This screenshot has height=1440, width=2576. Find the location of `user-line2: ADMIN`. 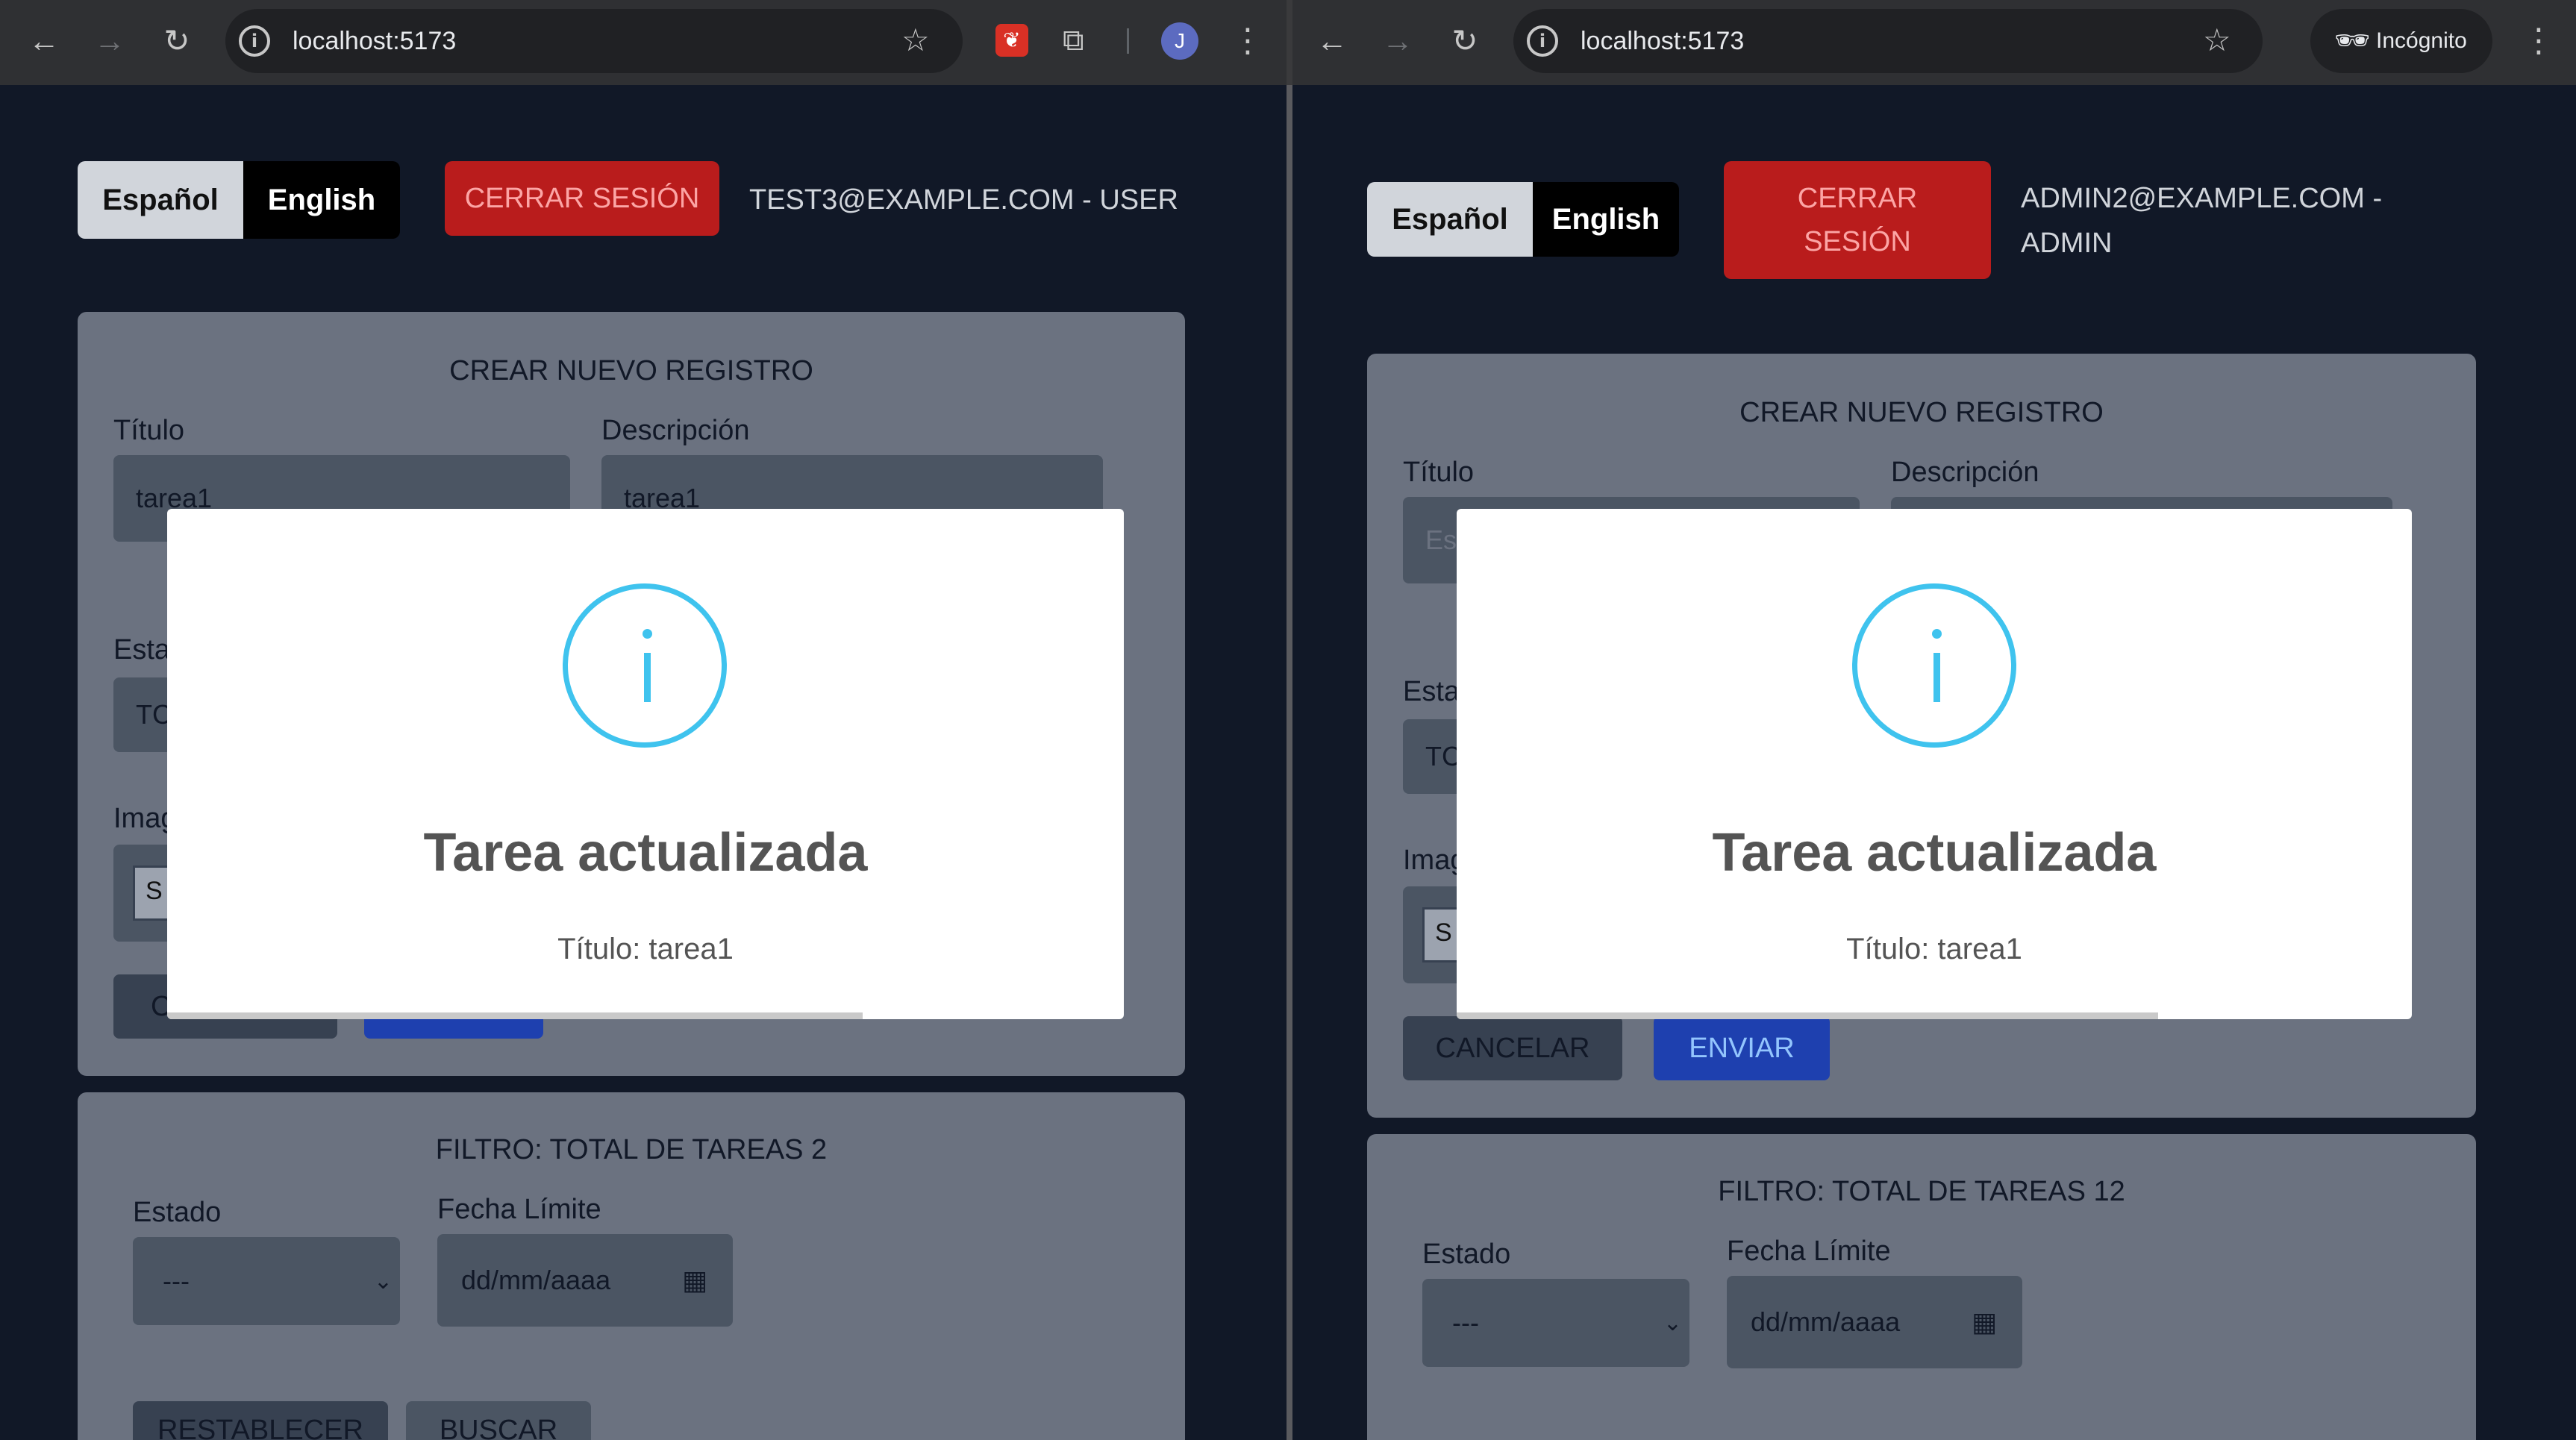

user-line2: ADMIN is located at coordinates (2067, 243).